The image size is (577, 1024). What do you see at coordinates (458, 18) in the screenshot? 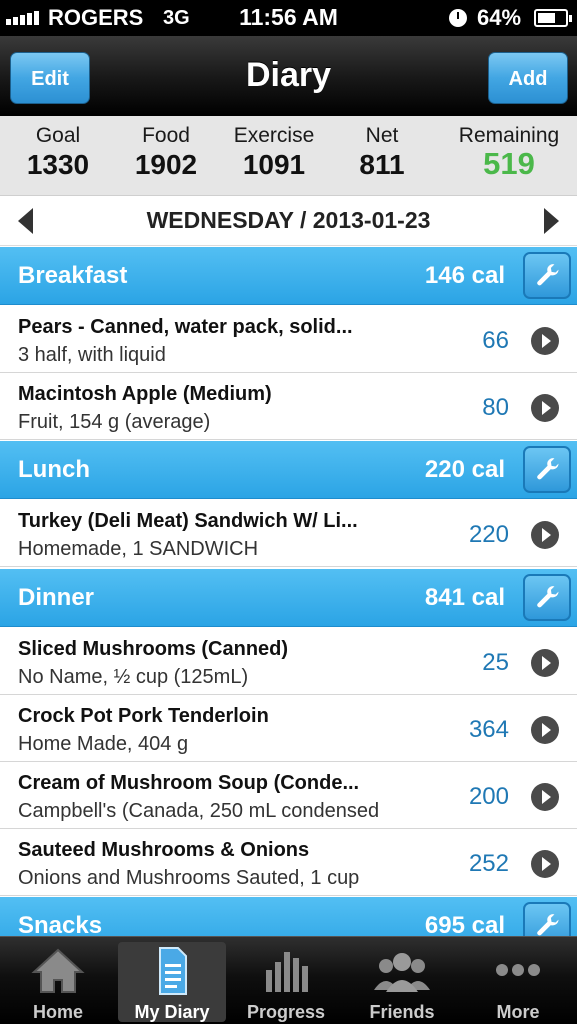
I see `alarm-clock-icon` at bounding box center [458, 18].